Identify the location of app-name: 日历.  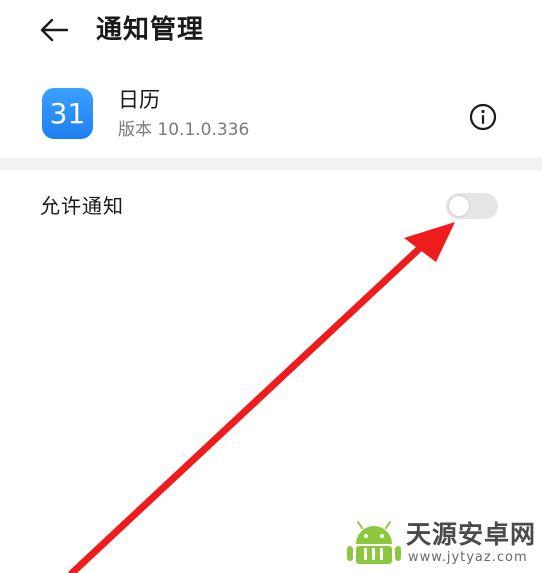
(139, 100).